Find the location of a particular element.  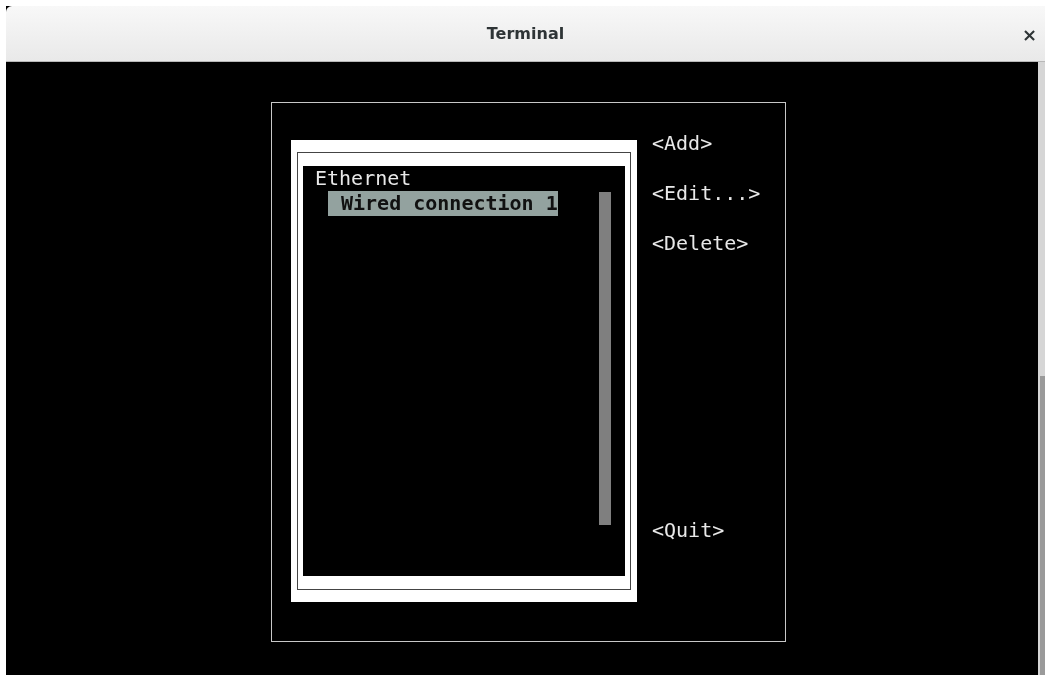

menu-button: <Edit...> is located at coordinates (706, 193).